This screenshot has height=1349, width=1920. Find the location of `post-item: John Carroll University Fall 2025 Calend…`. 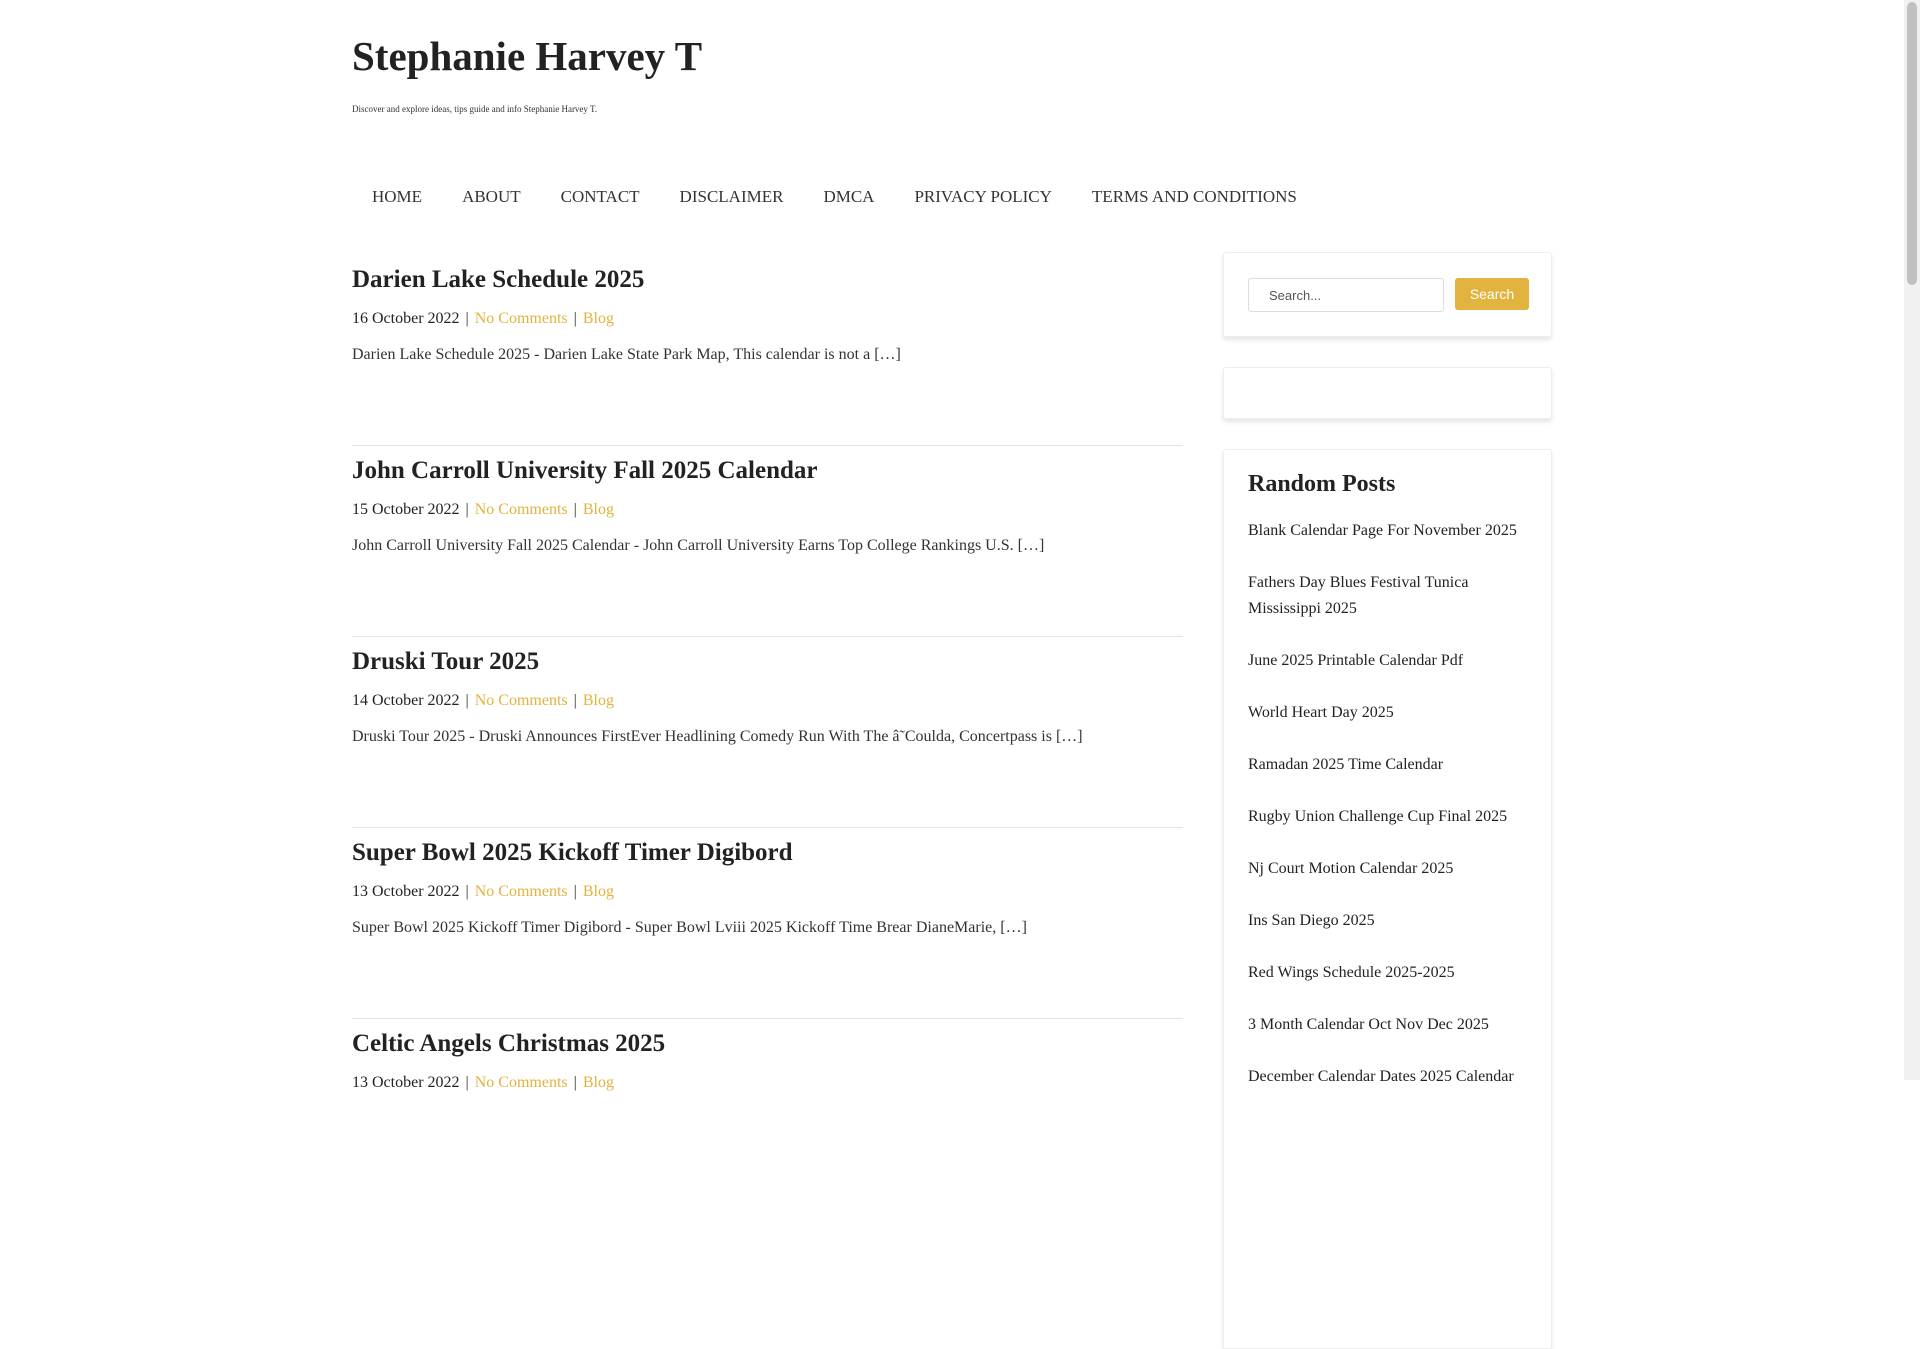

post-item: John Carroll University Fall 2025 Calend… is located at coordinates (767, 541).